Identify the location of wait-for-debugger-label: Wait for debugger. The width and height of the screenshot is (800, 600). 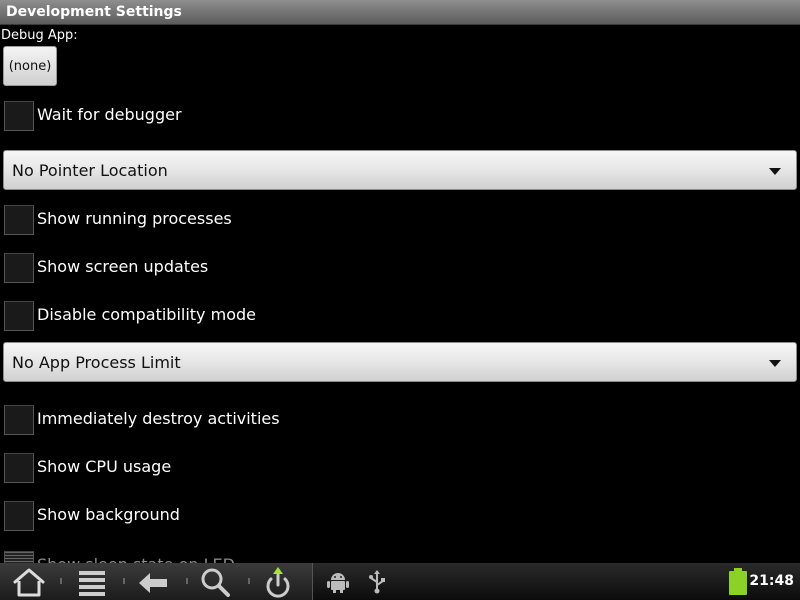
(109, 114).